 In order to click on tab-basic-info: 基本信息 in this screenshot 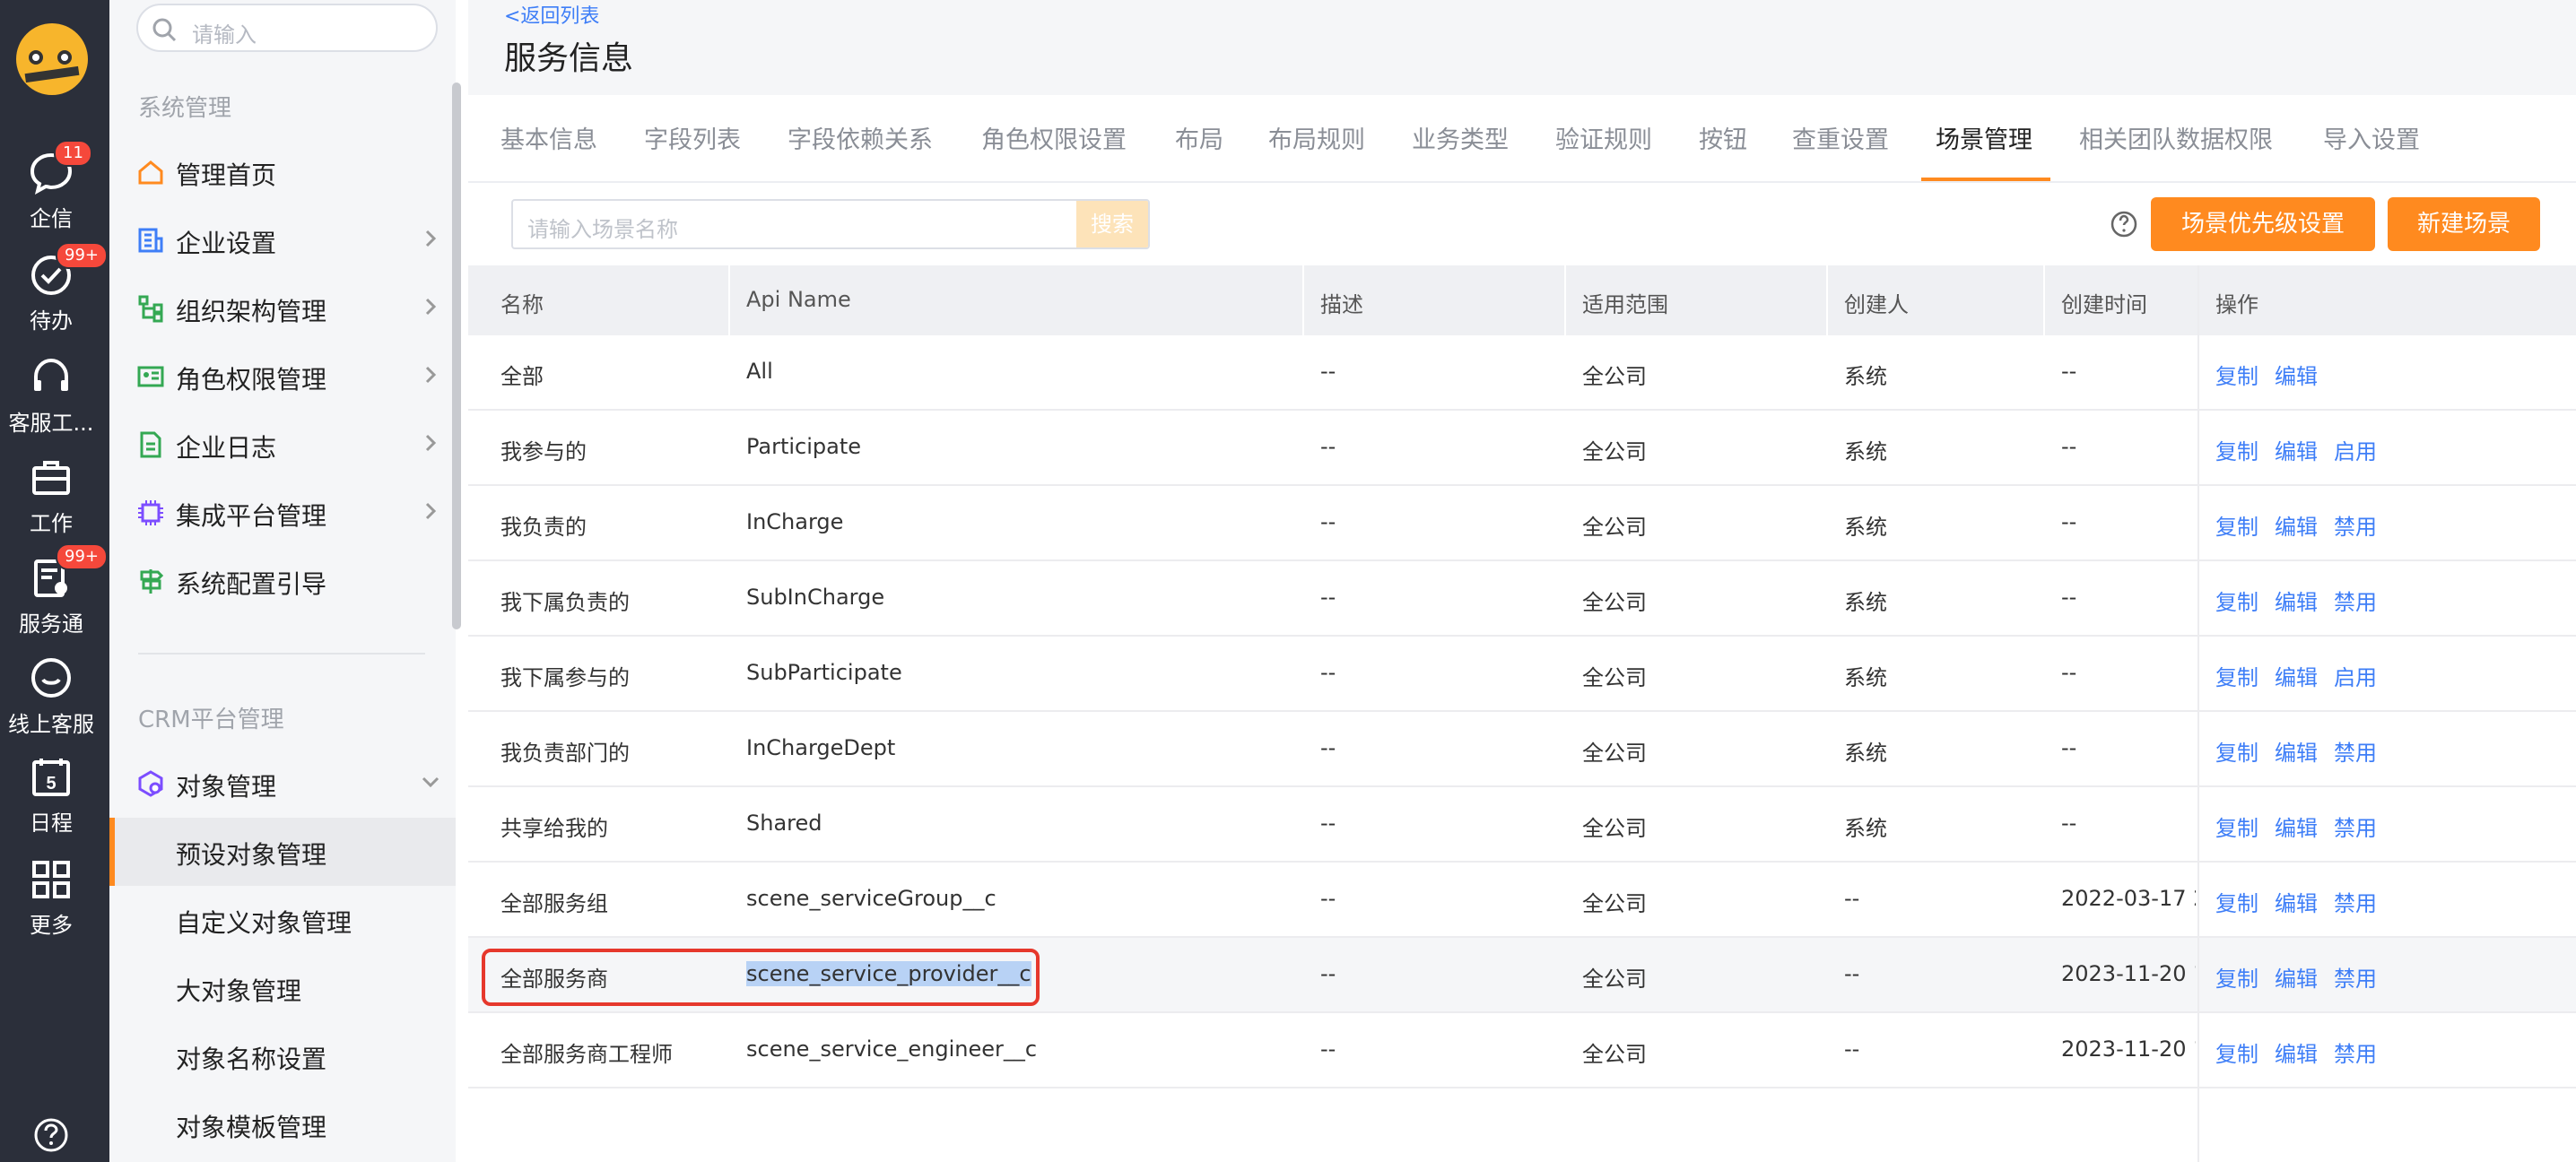, I will do `click(548, 137)`.